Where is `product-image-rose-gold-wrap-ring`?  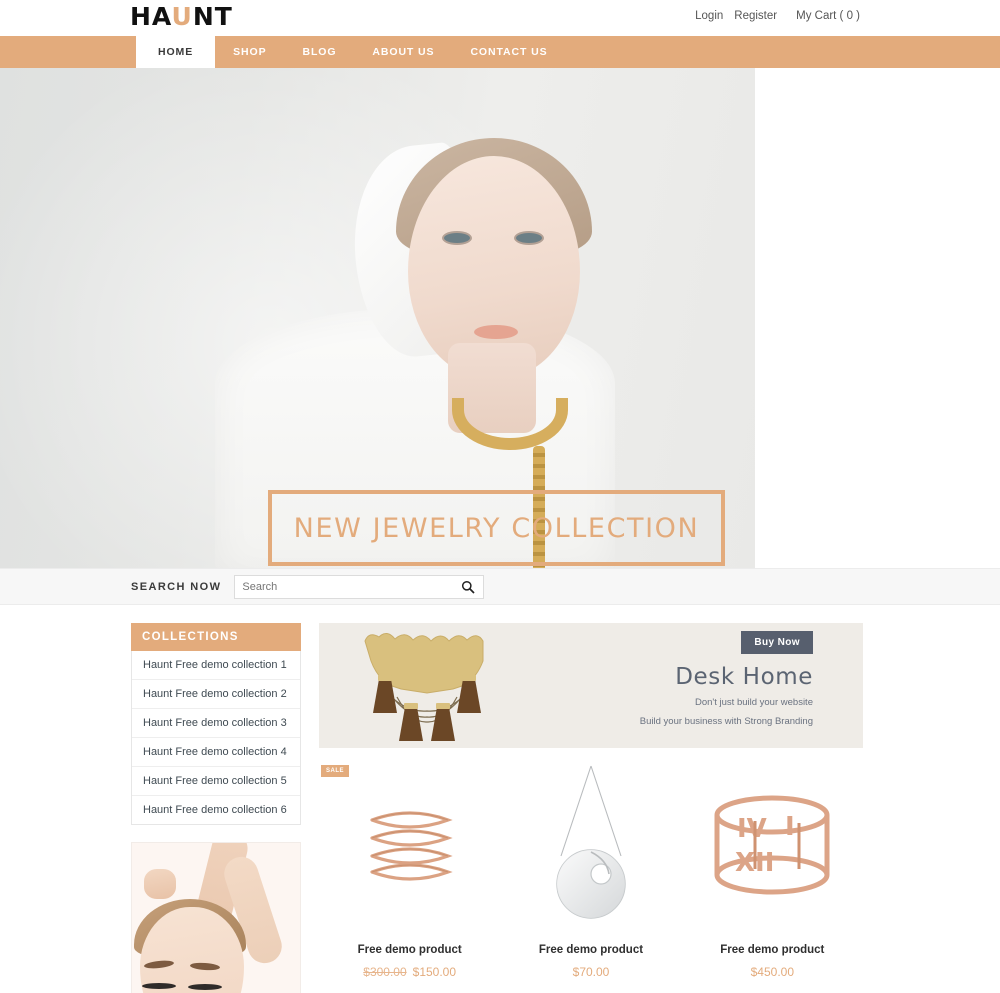
product-image-rose-gold-wrap-ring is located at coordinates (409, 846).